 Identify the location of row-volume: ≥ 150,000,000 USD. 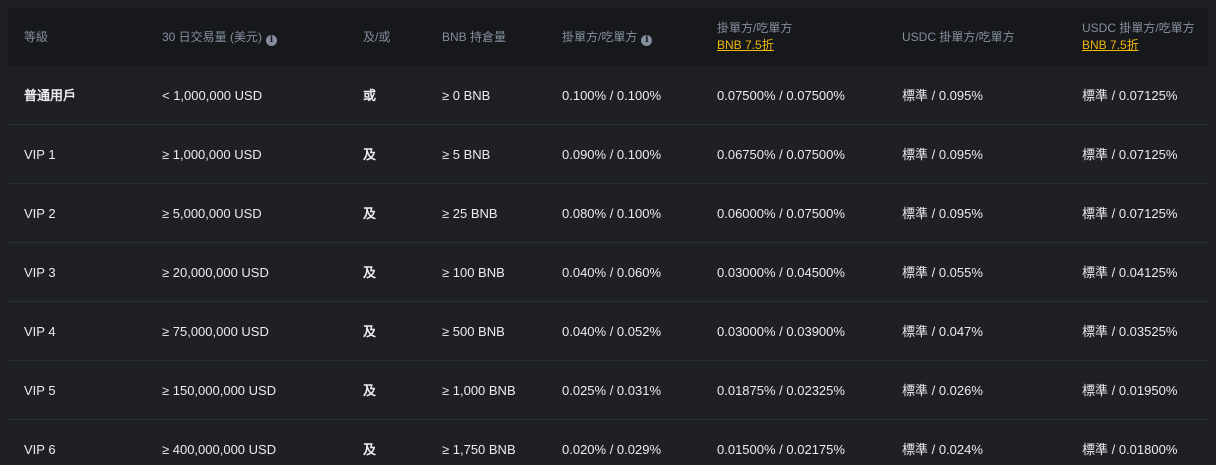
(219, 390).